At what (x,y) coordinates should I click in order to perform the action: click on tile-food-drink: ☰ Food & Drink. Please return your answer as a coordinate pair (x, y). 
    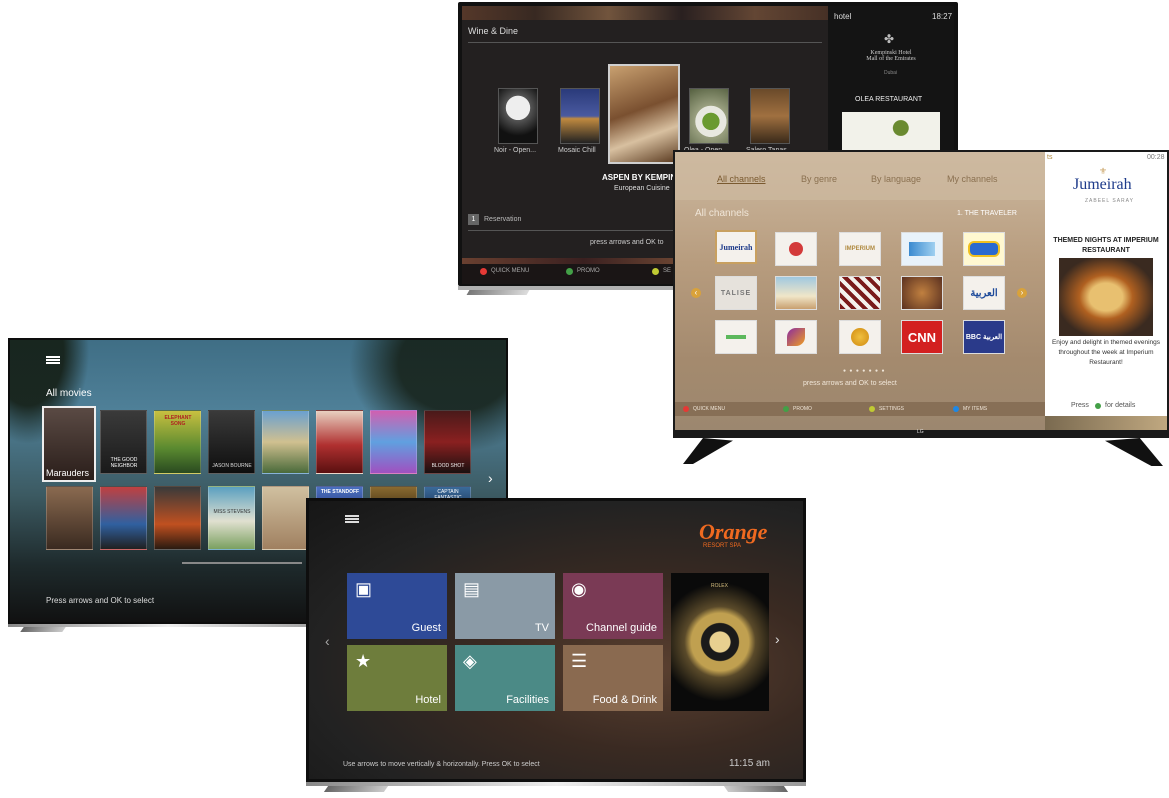
    Looking at the image, I should click on (613, 678).